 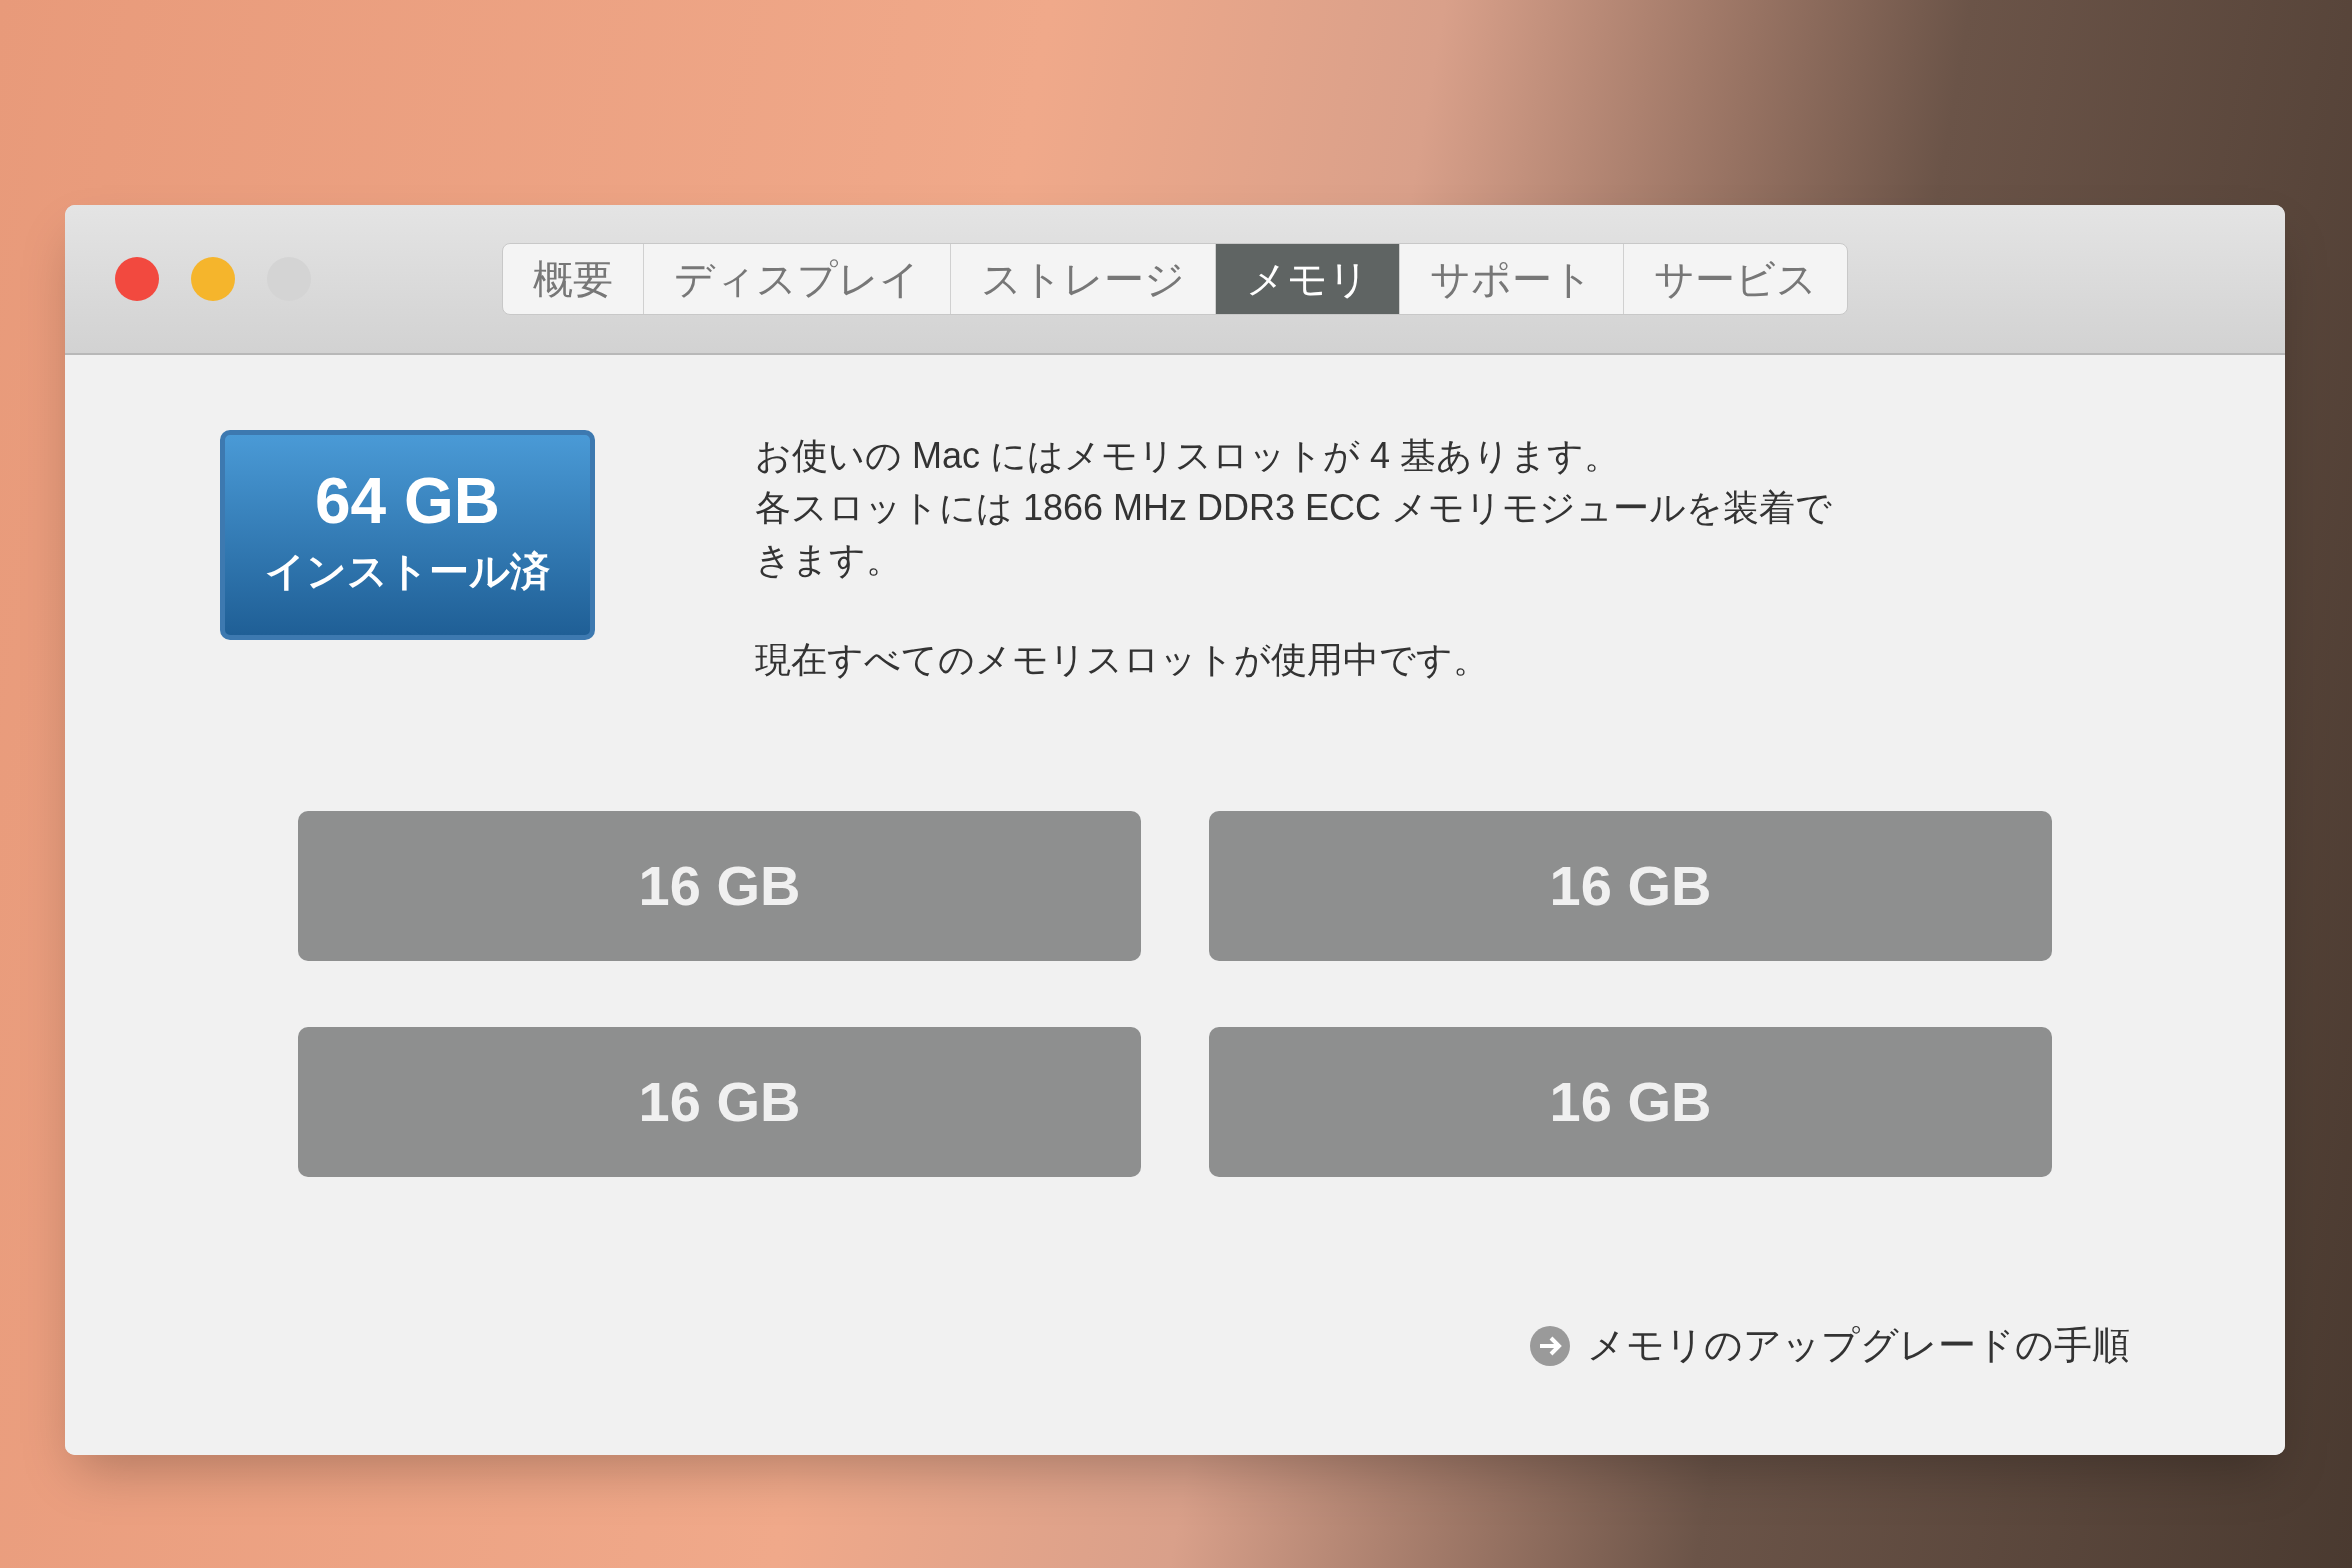 I want to click on upgrade-link: メモリのアップグレードの手順, so click(x=1829, y=1345).